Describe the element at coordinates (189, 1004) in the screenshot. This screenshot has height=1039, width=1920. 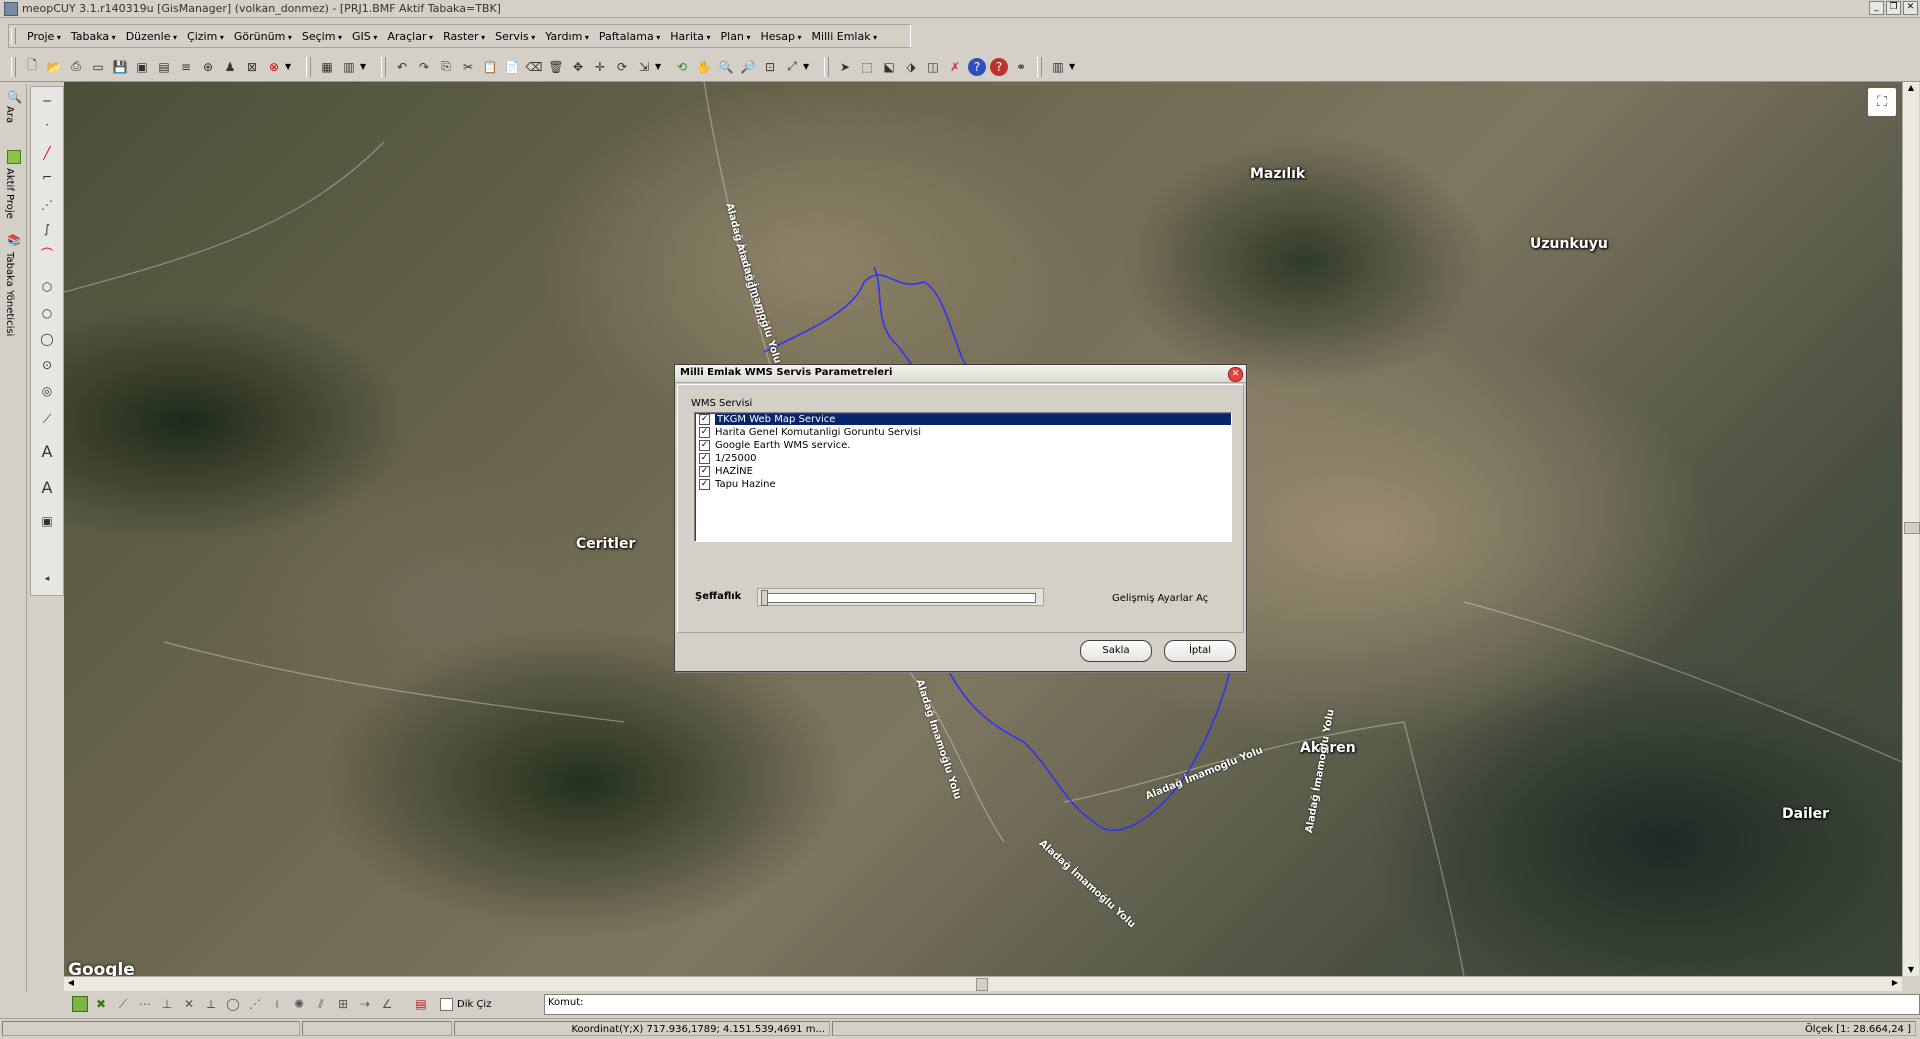
I see `snap-intersect-icon: ✕` at that location.